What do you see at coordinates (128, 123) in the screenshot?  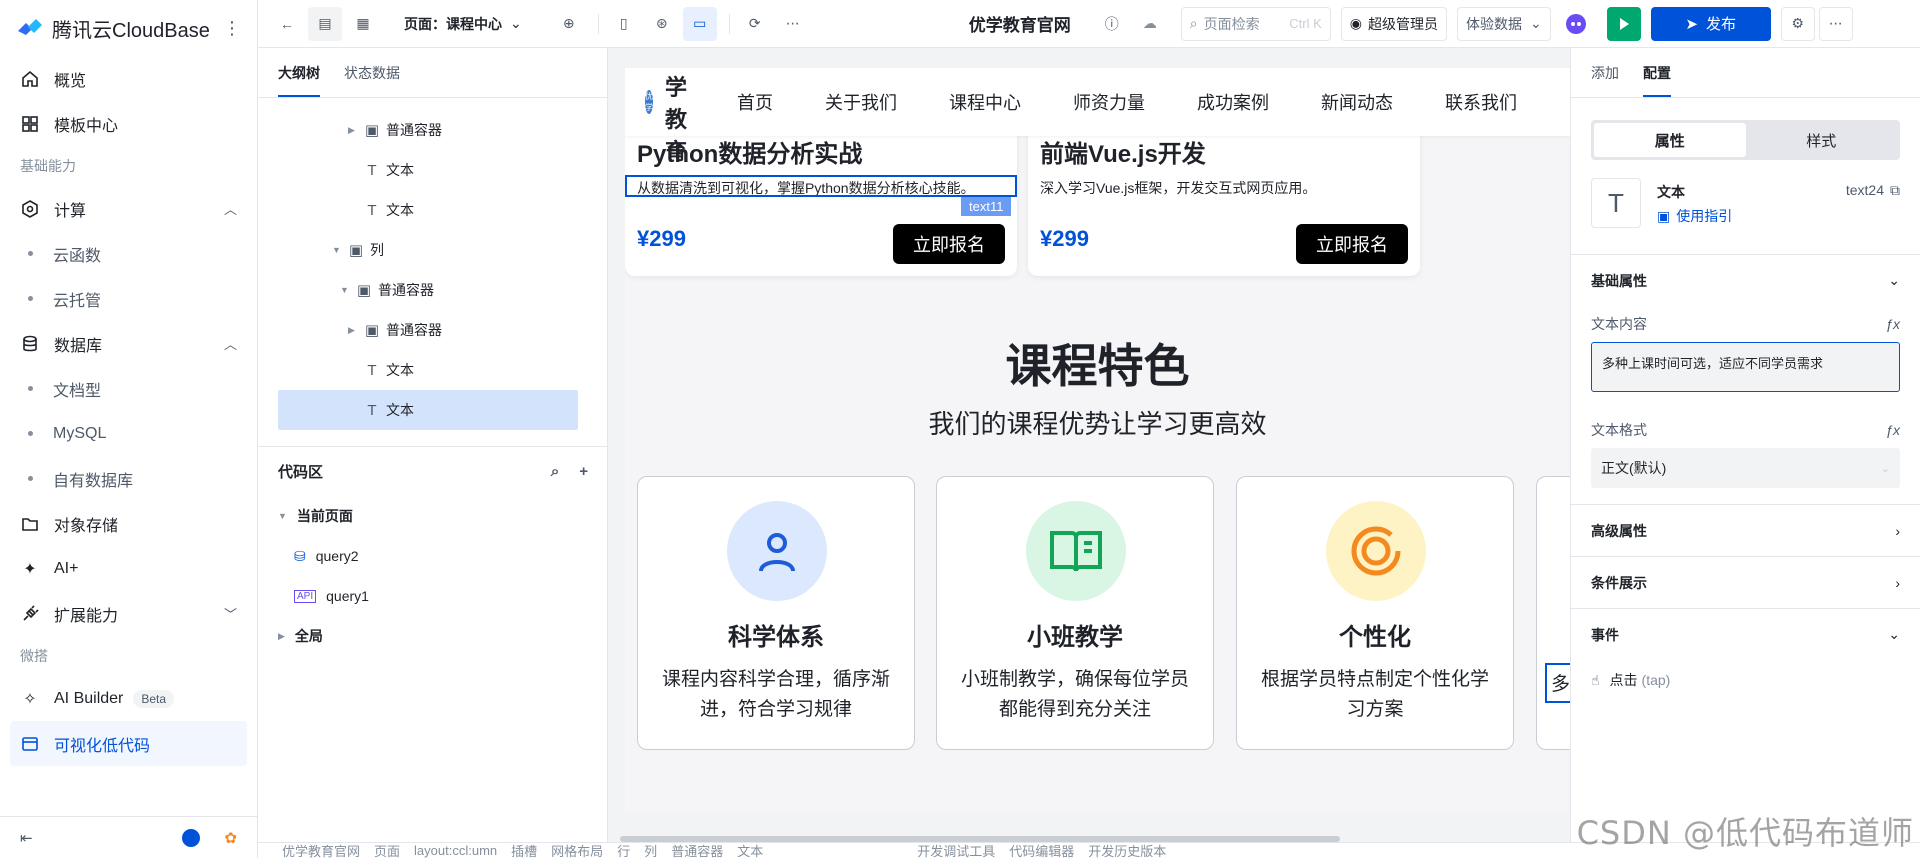 I see `nav-item-templates: 模板中心` at bounding box center [128, 123].